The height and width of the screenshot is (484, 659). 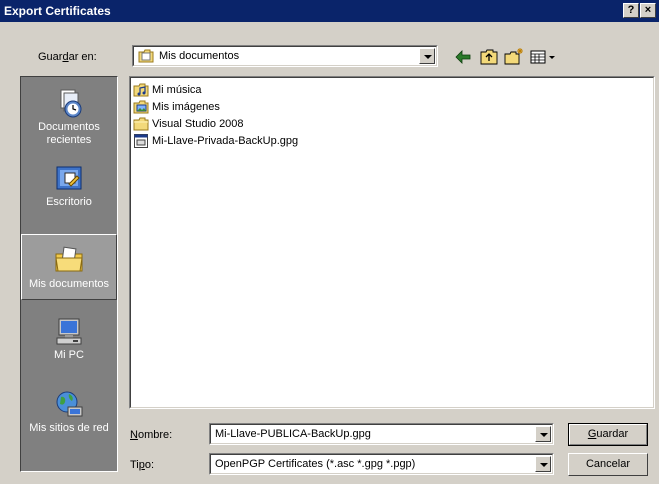 What do you see at coordinates (648, 10) in the screenshot?
I see `close-button: ×` at bounding box center [648, 10].